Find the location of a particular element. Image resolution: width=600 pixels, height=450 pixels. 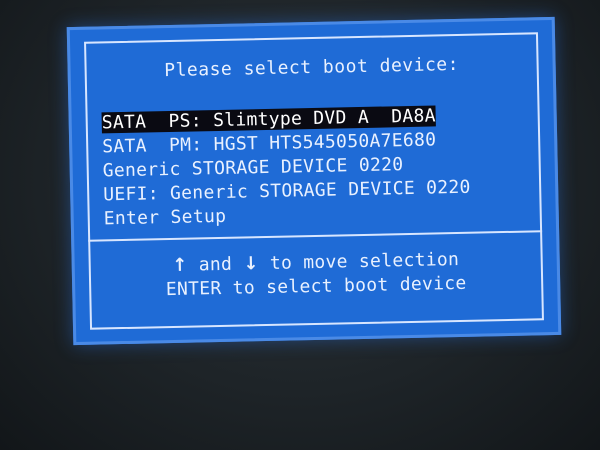

down-arrow-icon: ↓ is located at coordinates (251, 264).